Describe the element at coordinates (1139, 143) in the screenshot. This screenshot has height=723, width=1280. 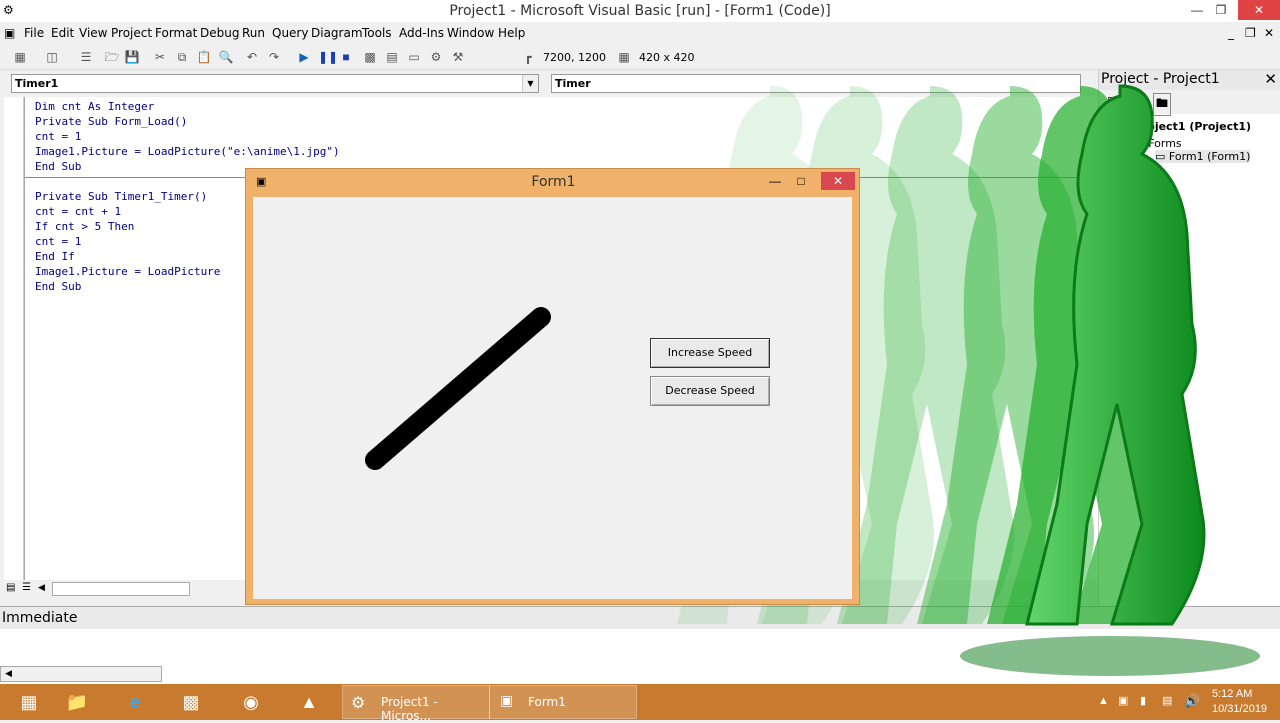
I see `folder-icon: 🗀` at that location.